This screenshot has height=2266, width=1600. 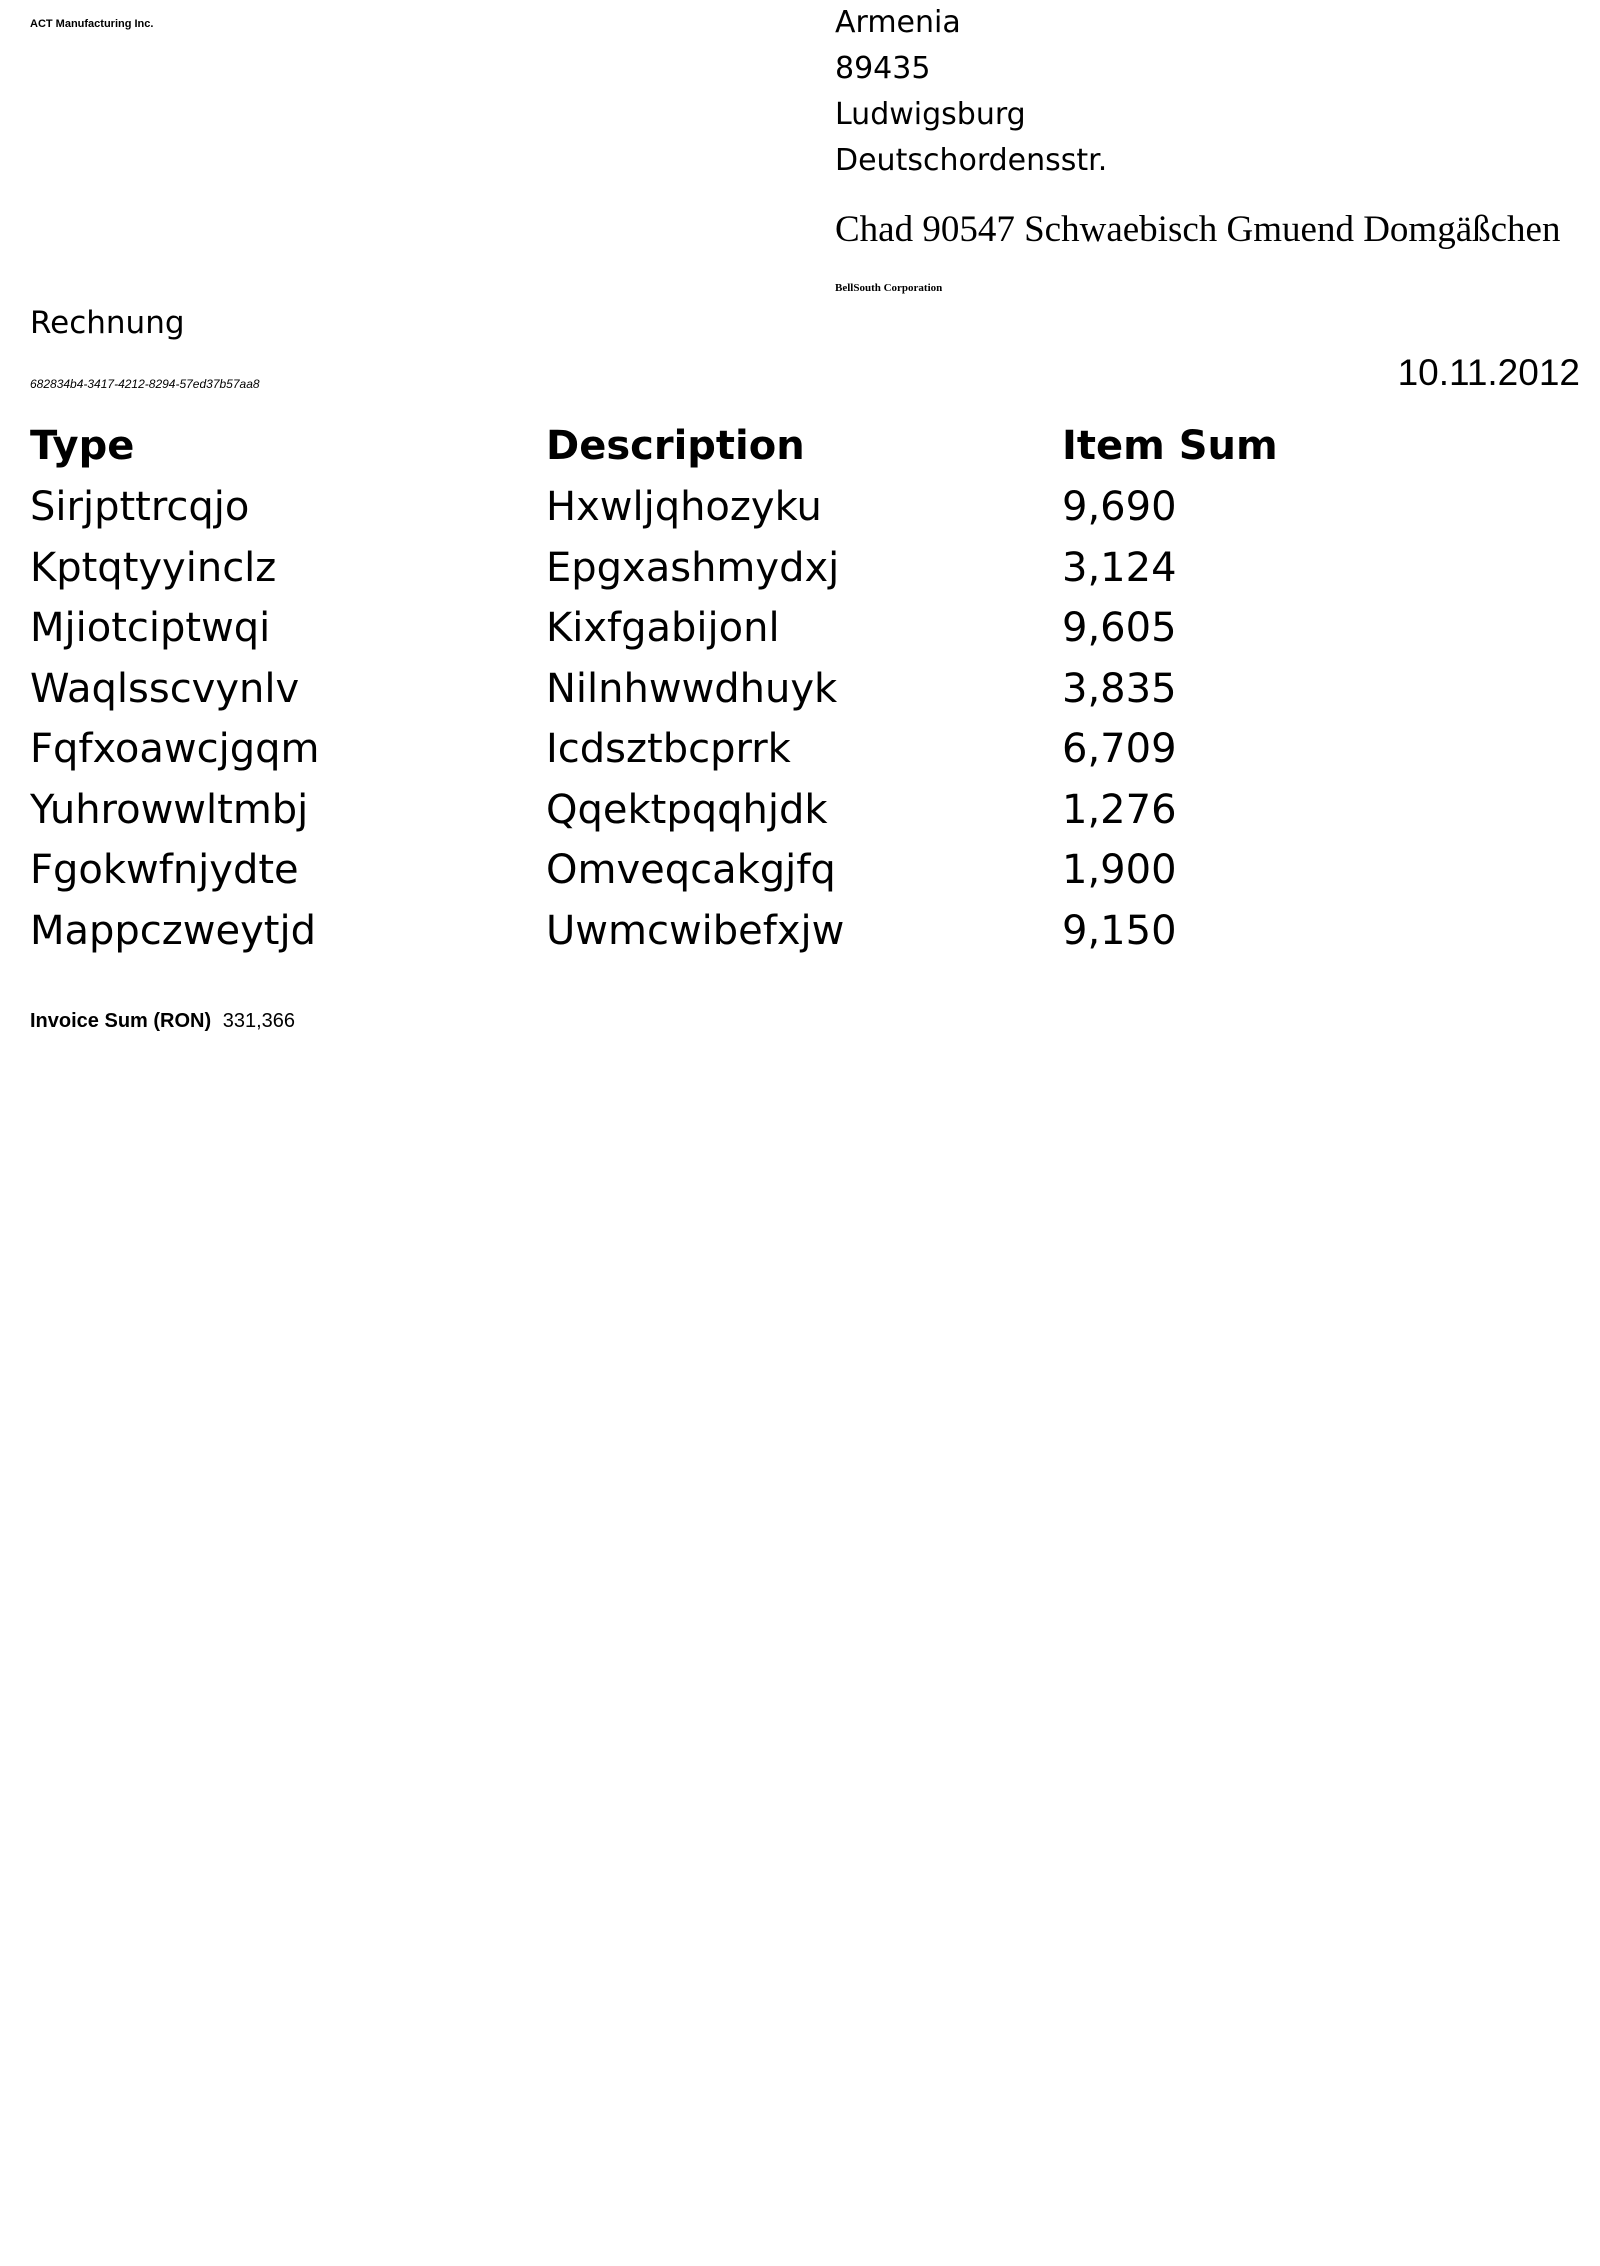 I want to click on cell-type: Fqfxoawcjgqm, so click(x=175, y=749).